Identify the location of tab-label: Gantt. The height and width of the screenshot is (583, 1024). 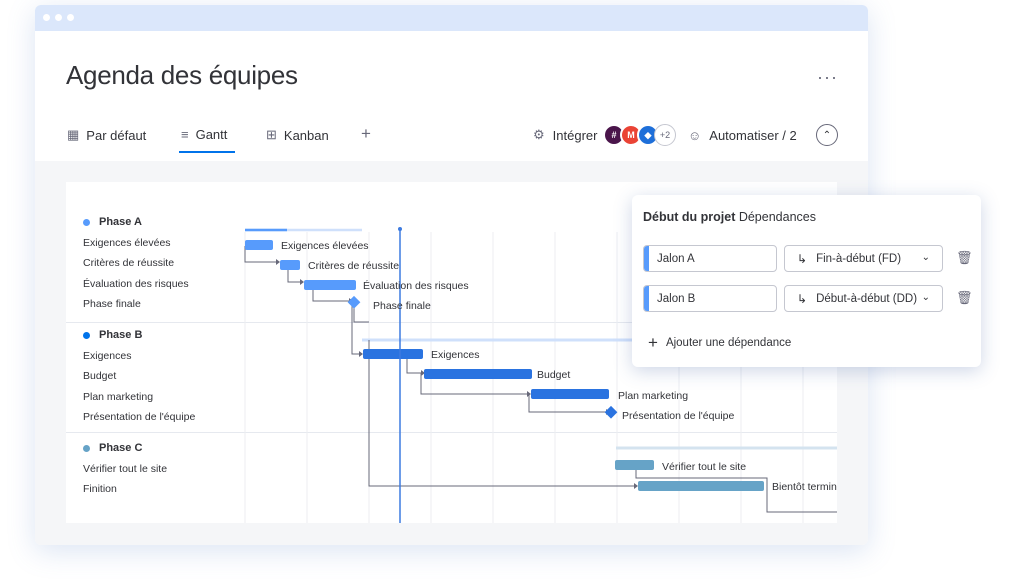
(211, 134).